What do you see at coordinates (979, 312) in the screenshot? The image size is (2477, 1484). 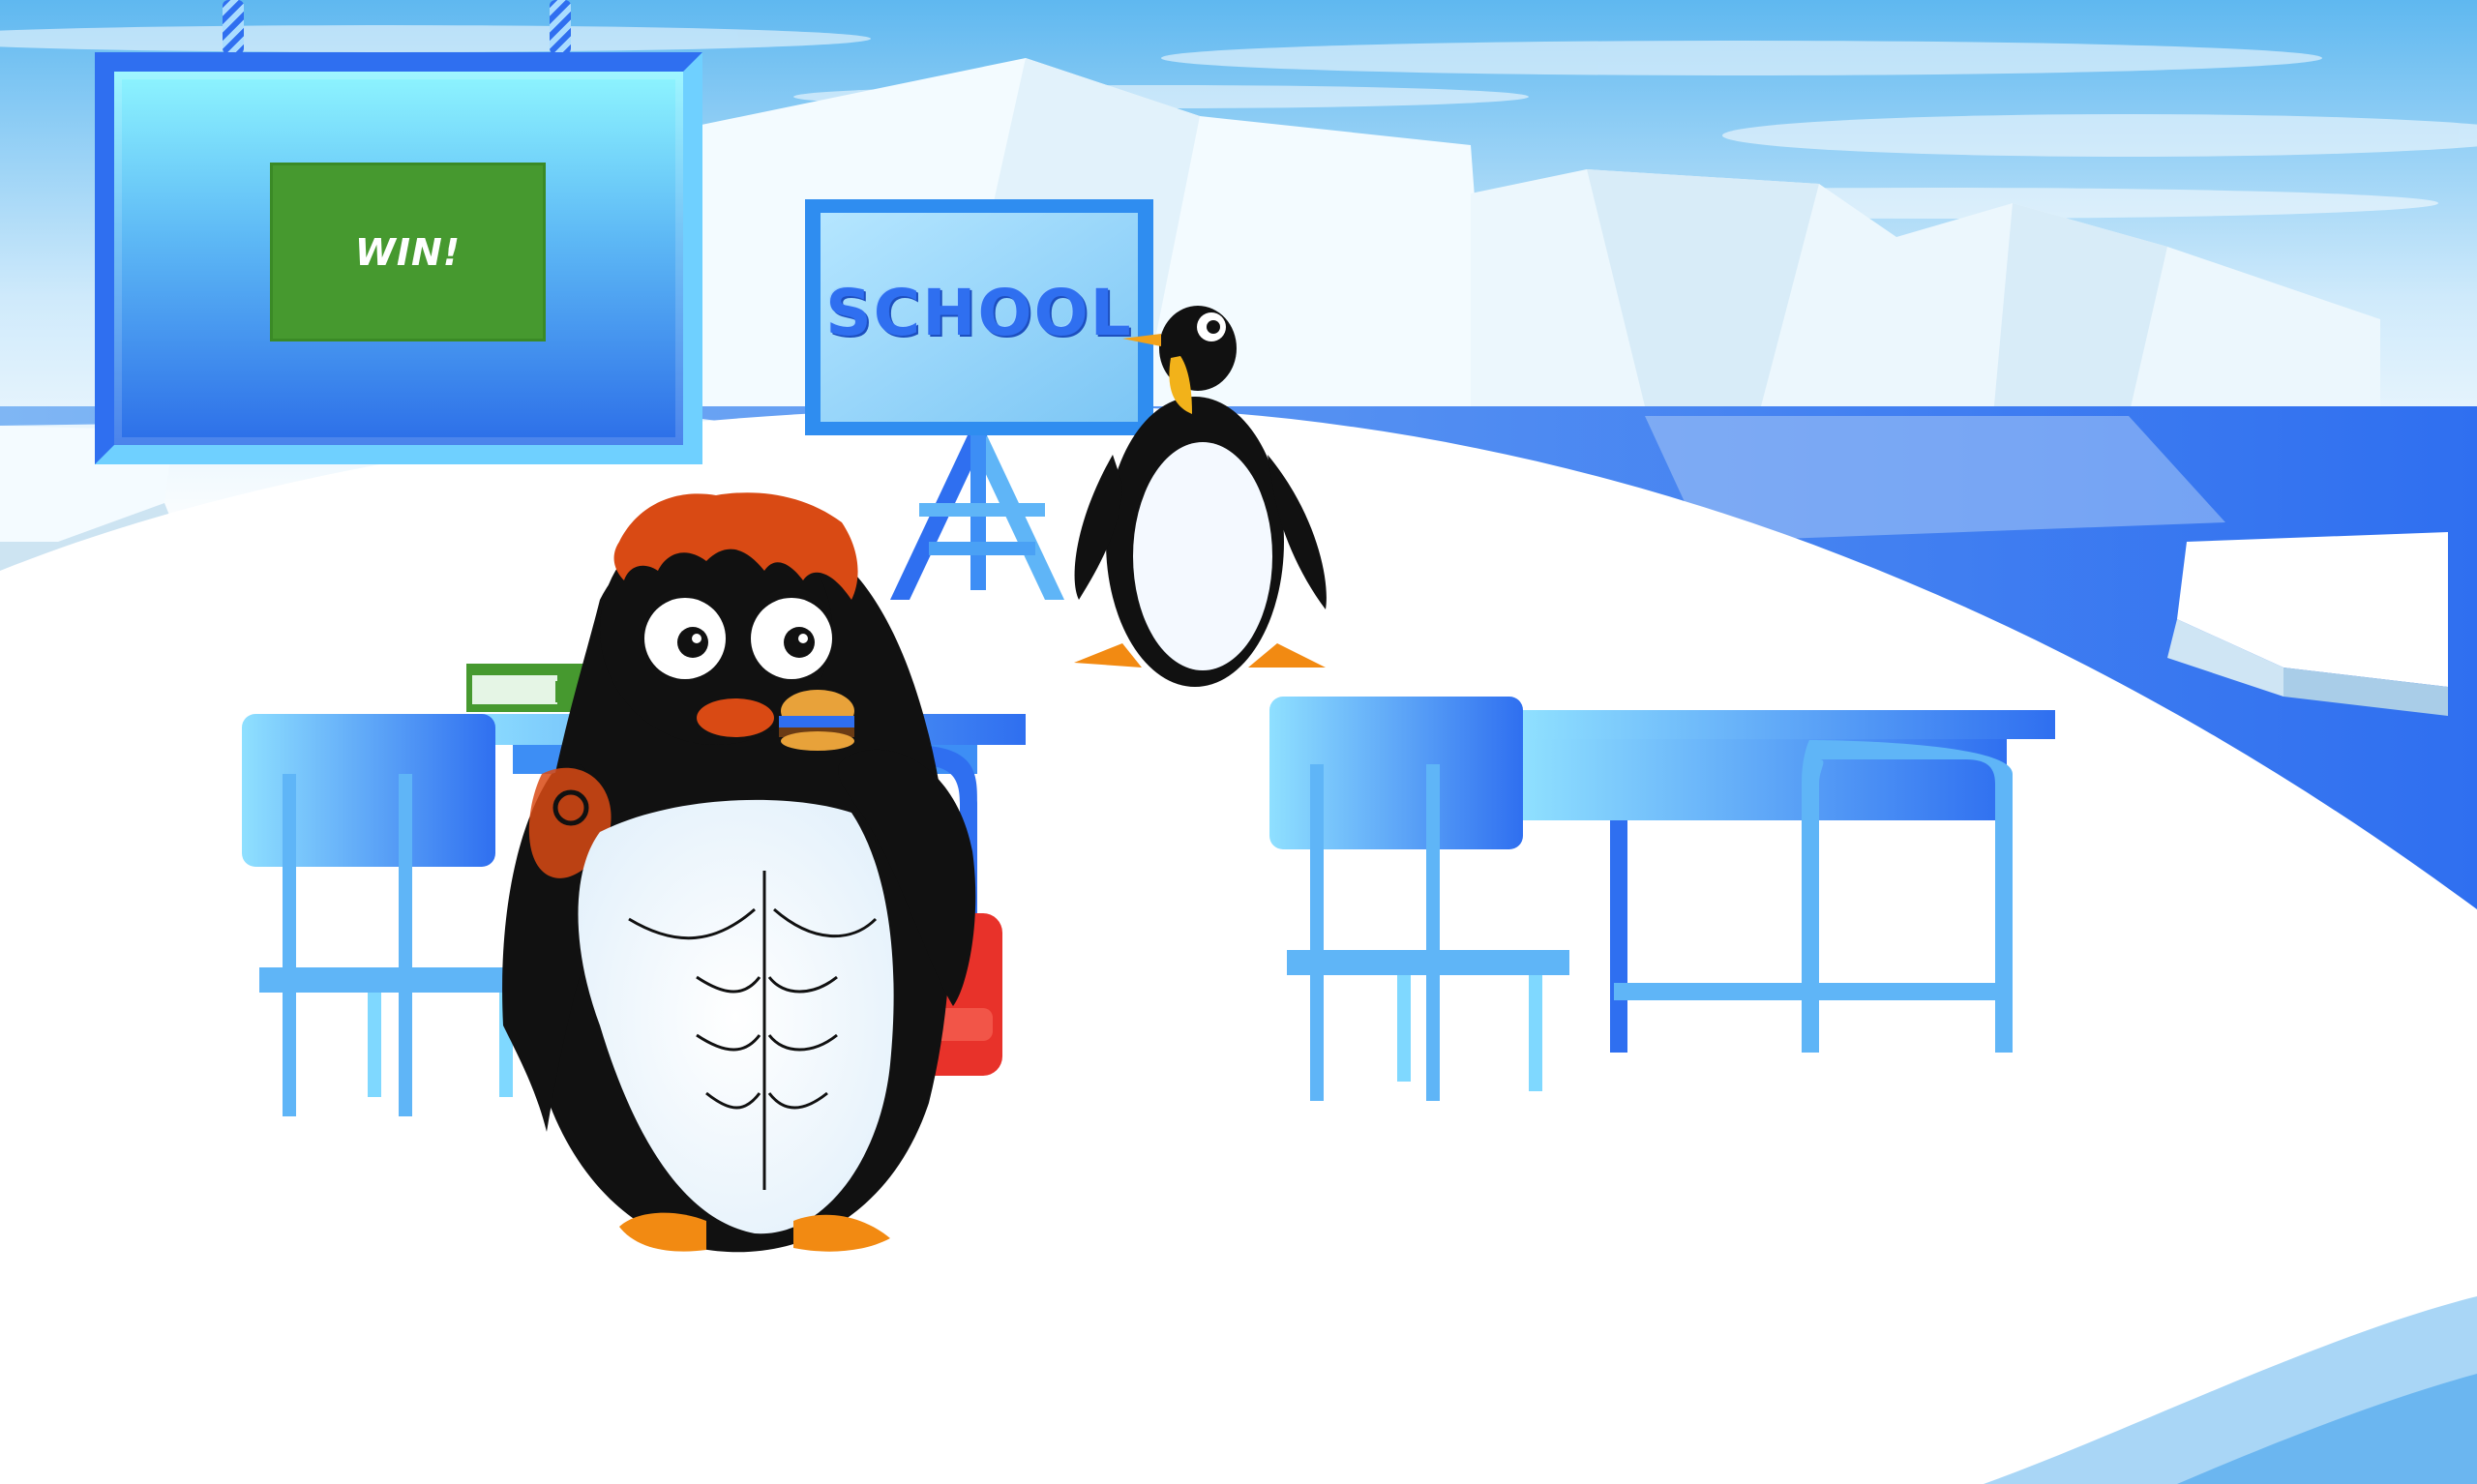 I see `blackboard-label: SCHOOL` at bounding box center [979, 312].